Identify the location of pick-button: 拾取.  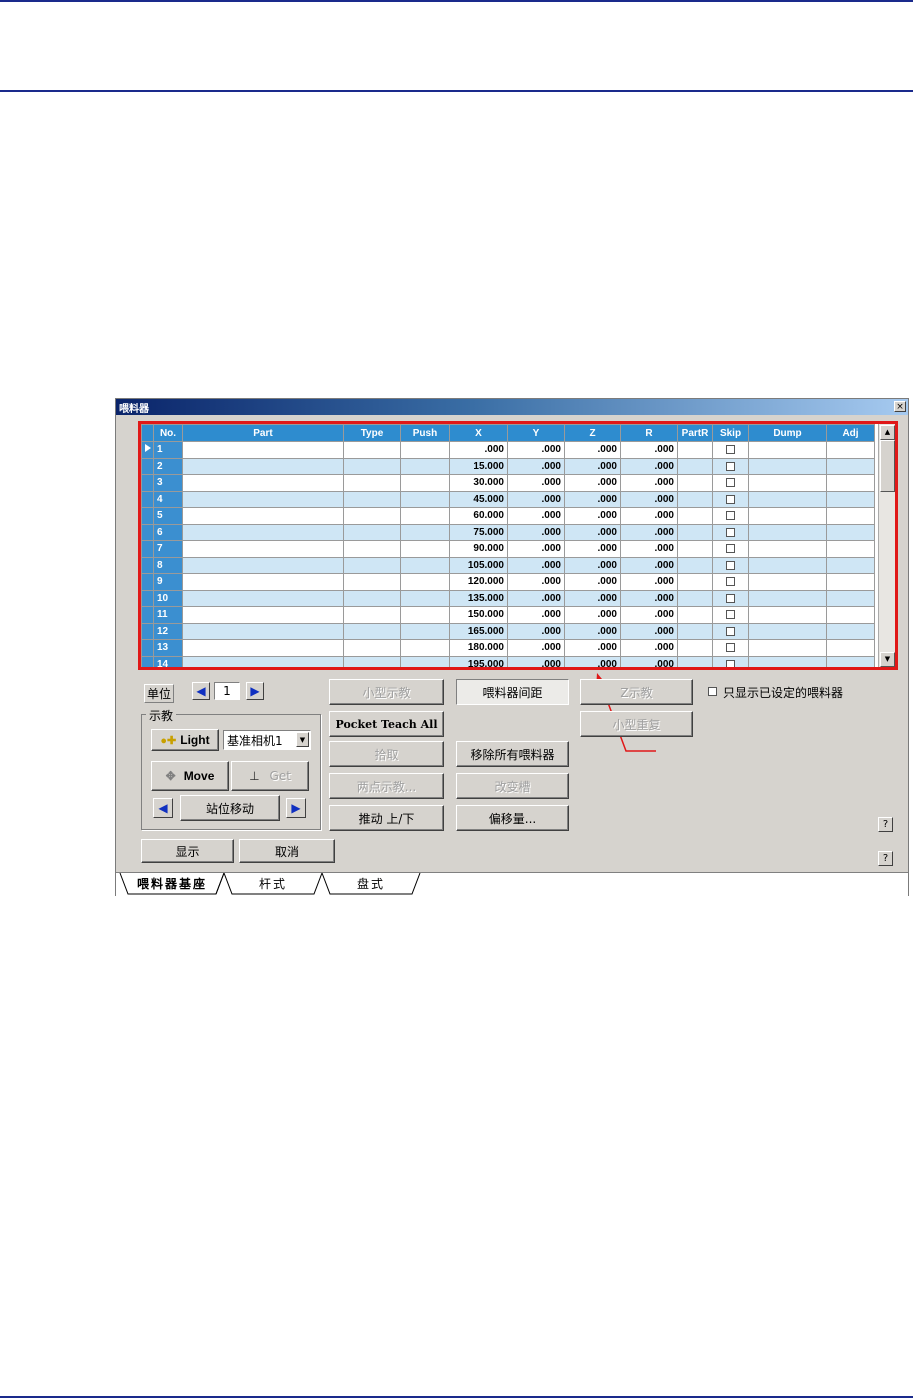
(386, 754).